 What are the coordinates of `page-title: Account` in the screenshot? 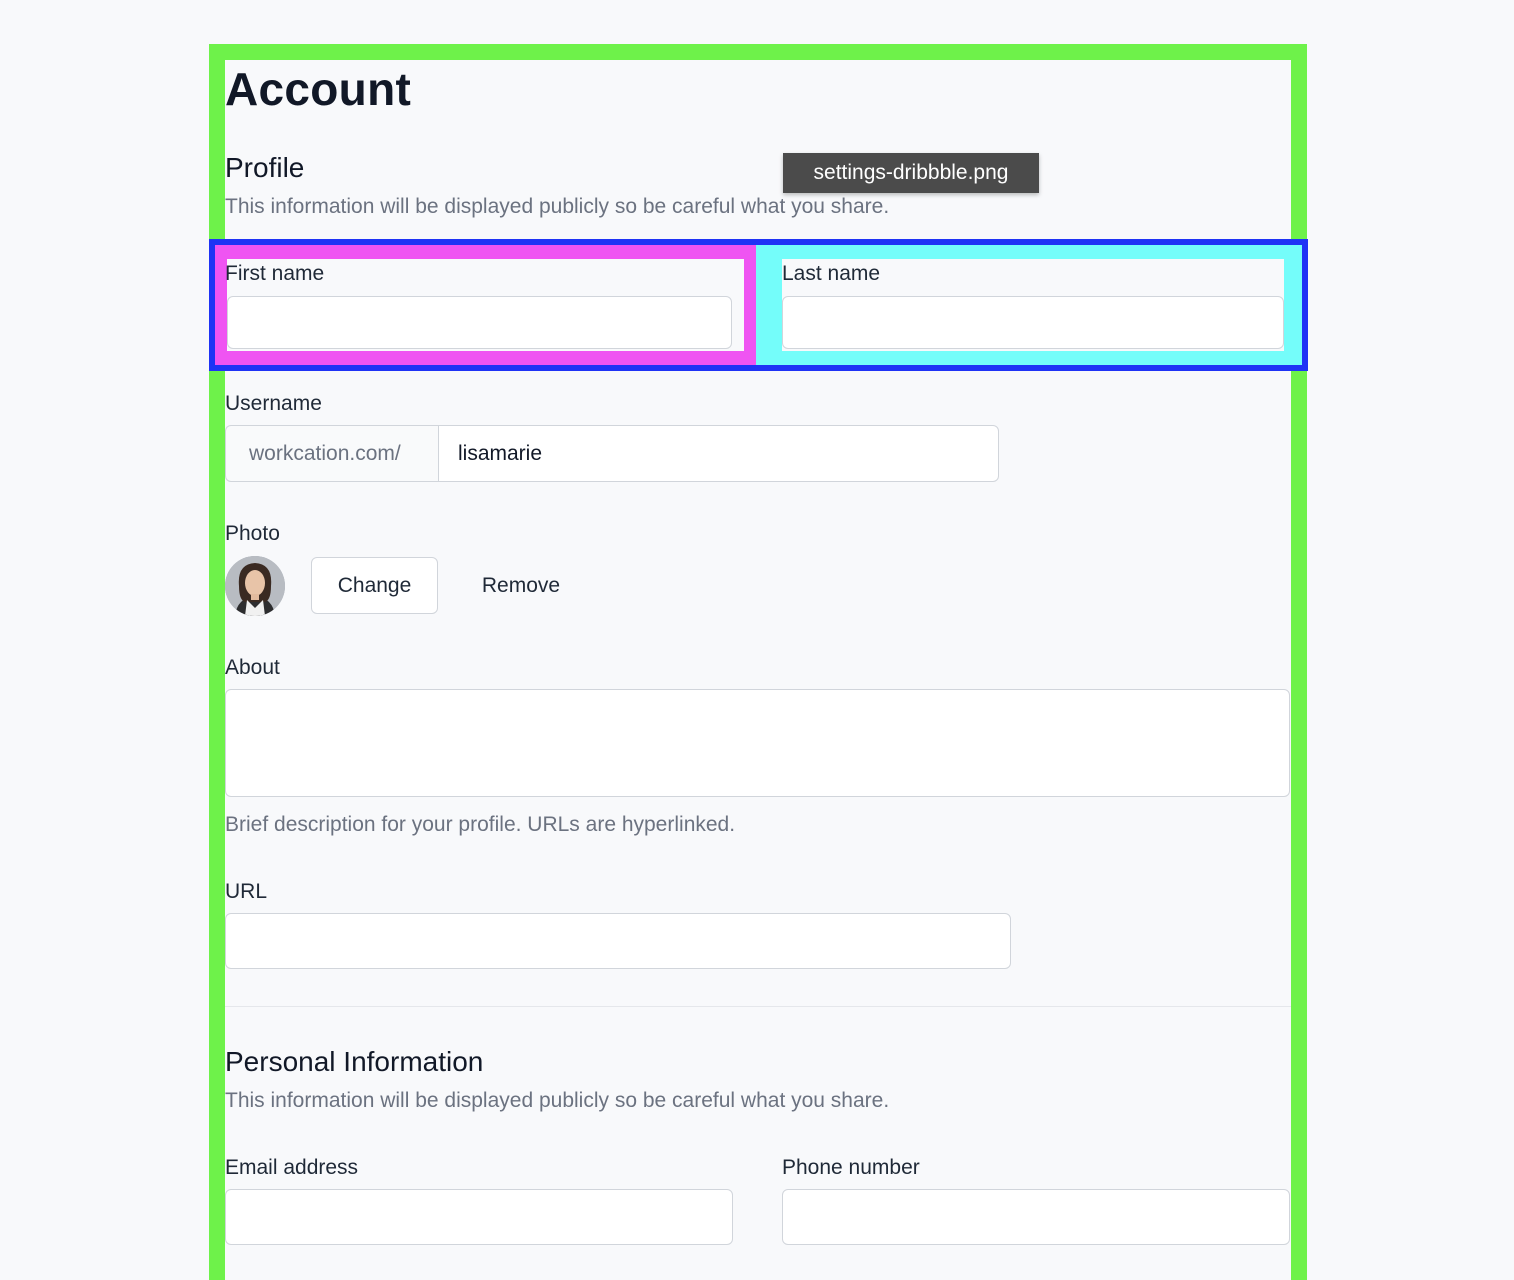 It's located at (318, 89).